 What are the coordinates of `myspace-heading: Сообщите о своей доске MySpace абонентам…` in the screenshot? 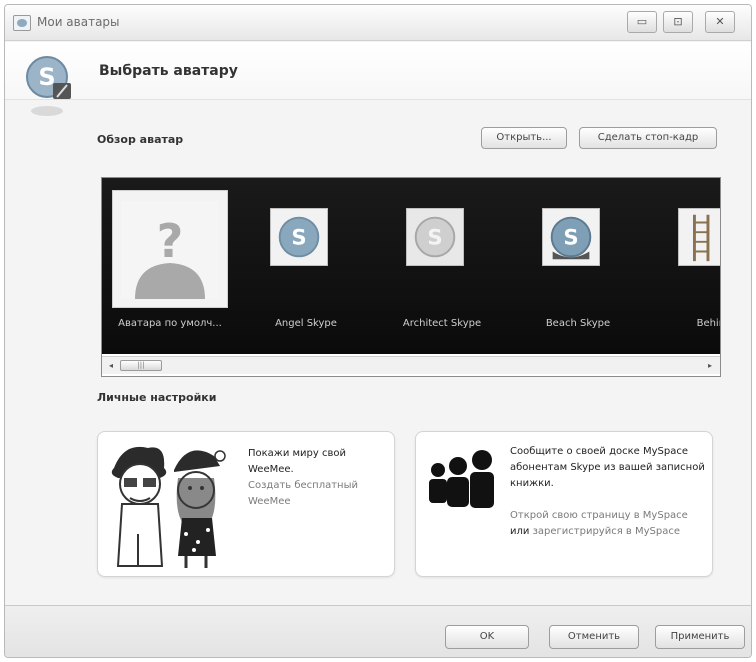 It's located at (607, 467).